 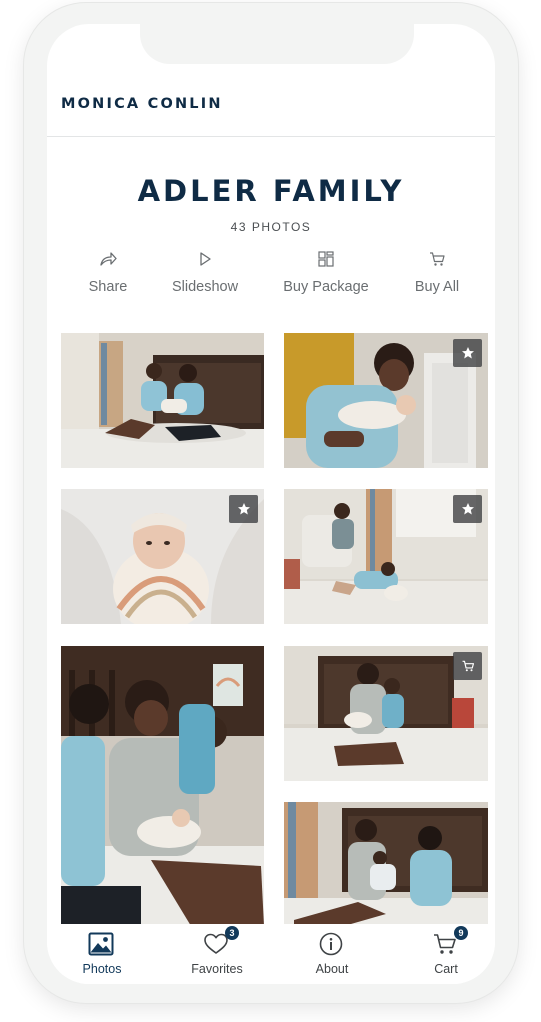 What do you see at coordinates (271, 954) in the screenshot?
I see `bottom-tab-bar: Photos 3 Favorites About 9 Cart` at bounding box center [271, 954].